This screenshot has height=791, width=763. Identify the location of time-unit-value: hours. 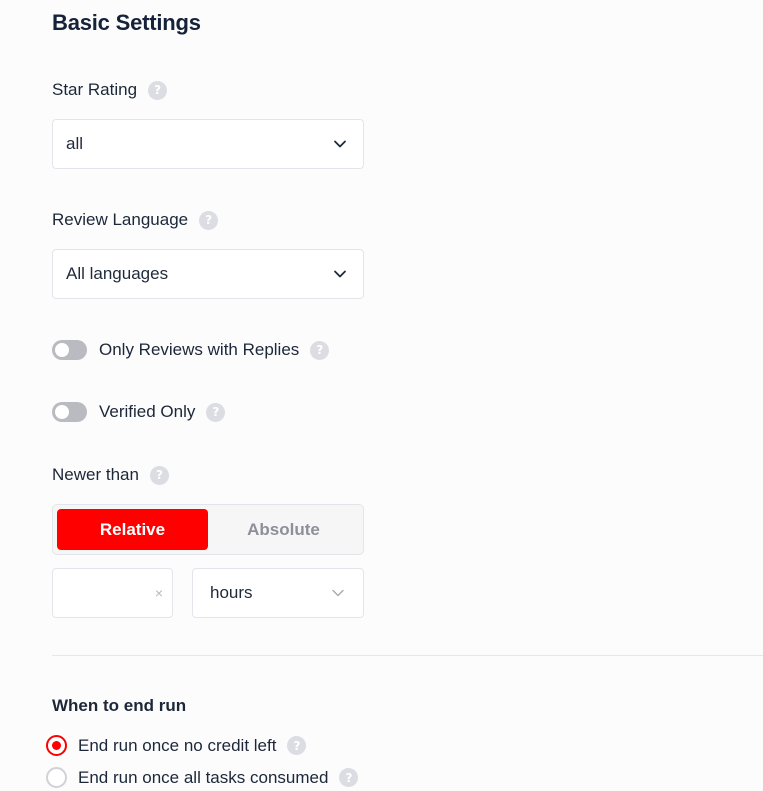
(231, 592).